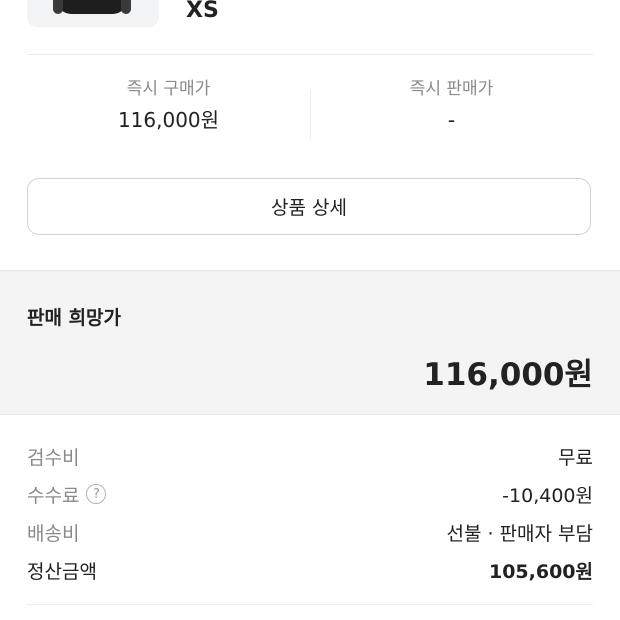 Image resolution: width=620 pixels, height=620 pixels. Describe the element at coordinates (92, 7) in the screenshot. I see `product-image` at that location.